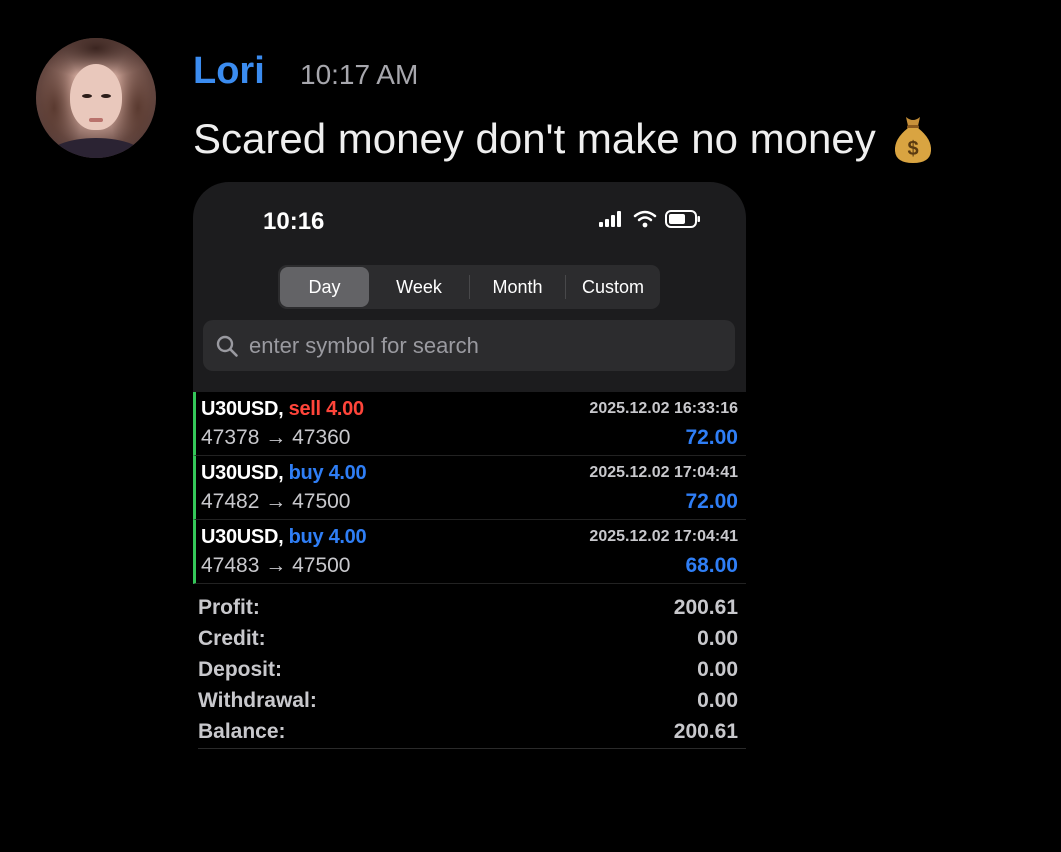 This screenshot has height=852, width=1061. Describe the element at coordinates (534, 138) in the screenshot. I see `message-text-content: Scared money don't make no money` at that location.